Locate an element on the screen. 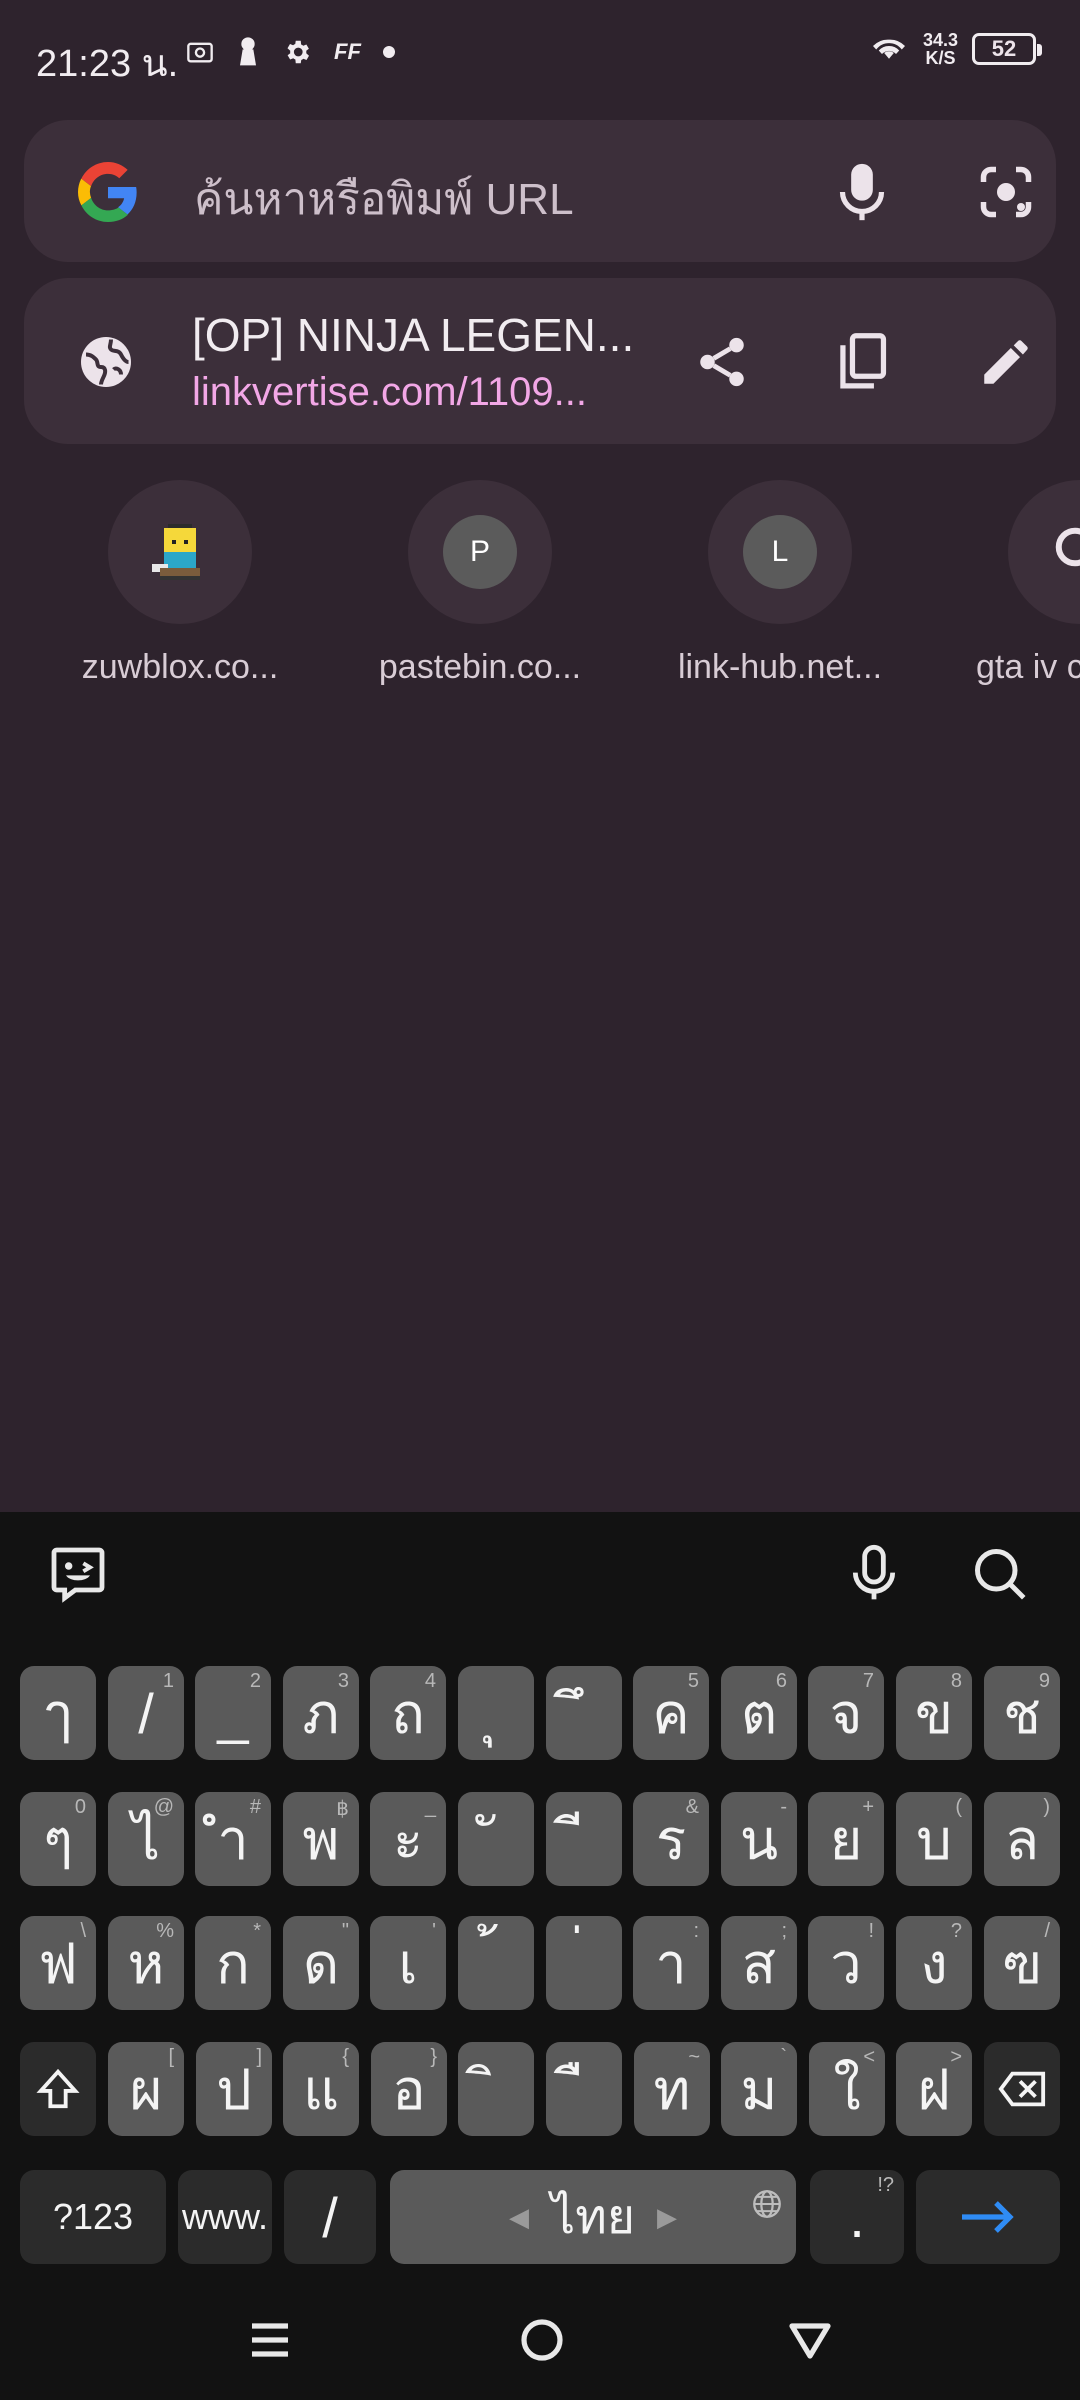 Image resolution: width=1080 pixels, height=2400 pixels. key-2-10: ย + is located at coordinates (846, 1839).